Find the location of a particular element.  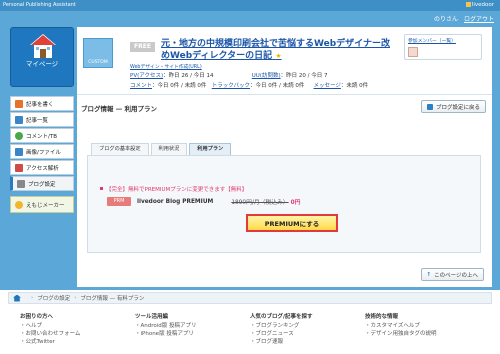

blog-thumbnail: CUSTOM is located at coordinates (98, 53).